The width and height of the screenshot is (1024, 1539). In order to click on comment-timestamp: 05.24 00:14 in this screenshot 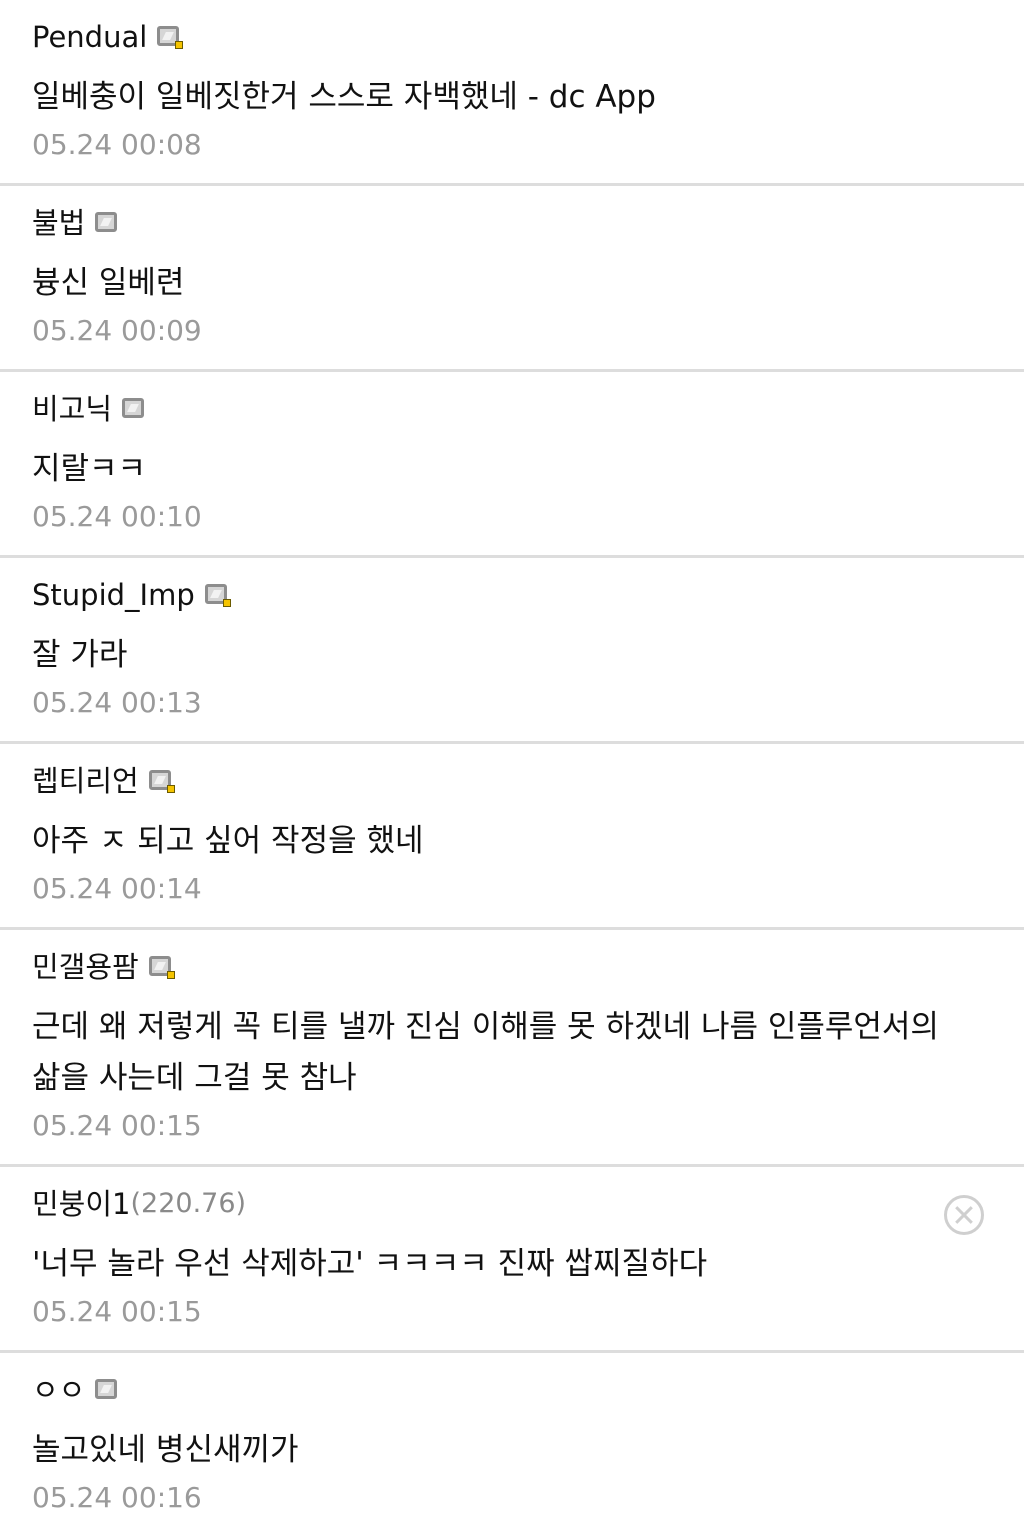, I will do `click(117, 888)`.